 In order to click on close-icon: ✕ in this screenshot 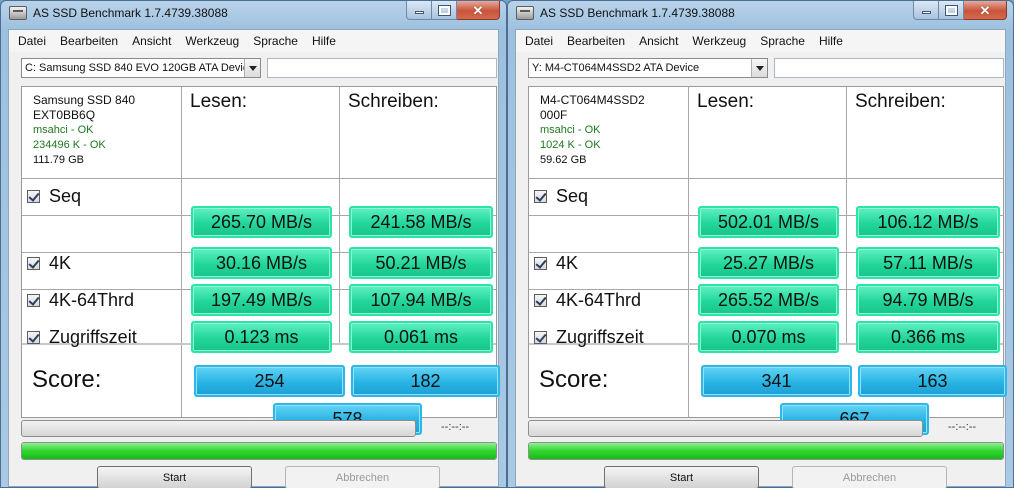, I will do `click(478, 10)`.